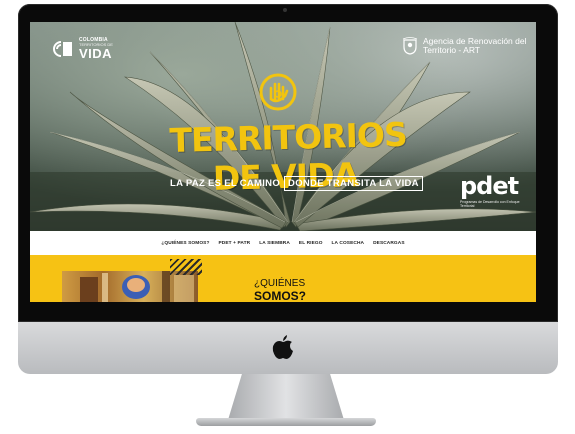  What do you see at coordinates (353, 183) in the screenshot?
I see `tagline-part2: DONDE TRANSITA LA VIDA` at bounding box center [353, 183].